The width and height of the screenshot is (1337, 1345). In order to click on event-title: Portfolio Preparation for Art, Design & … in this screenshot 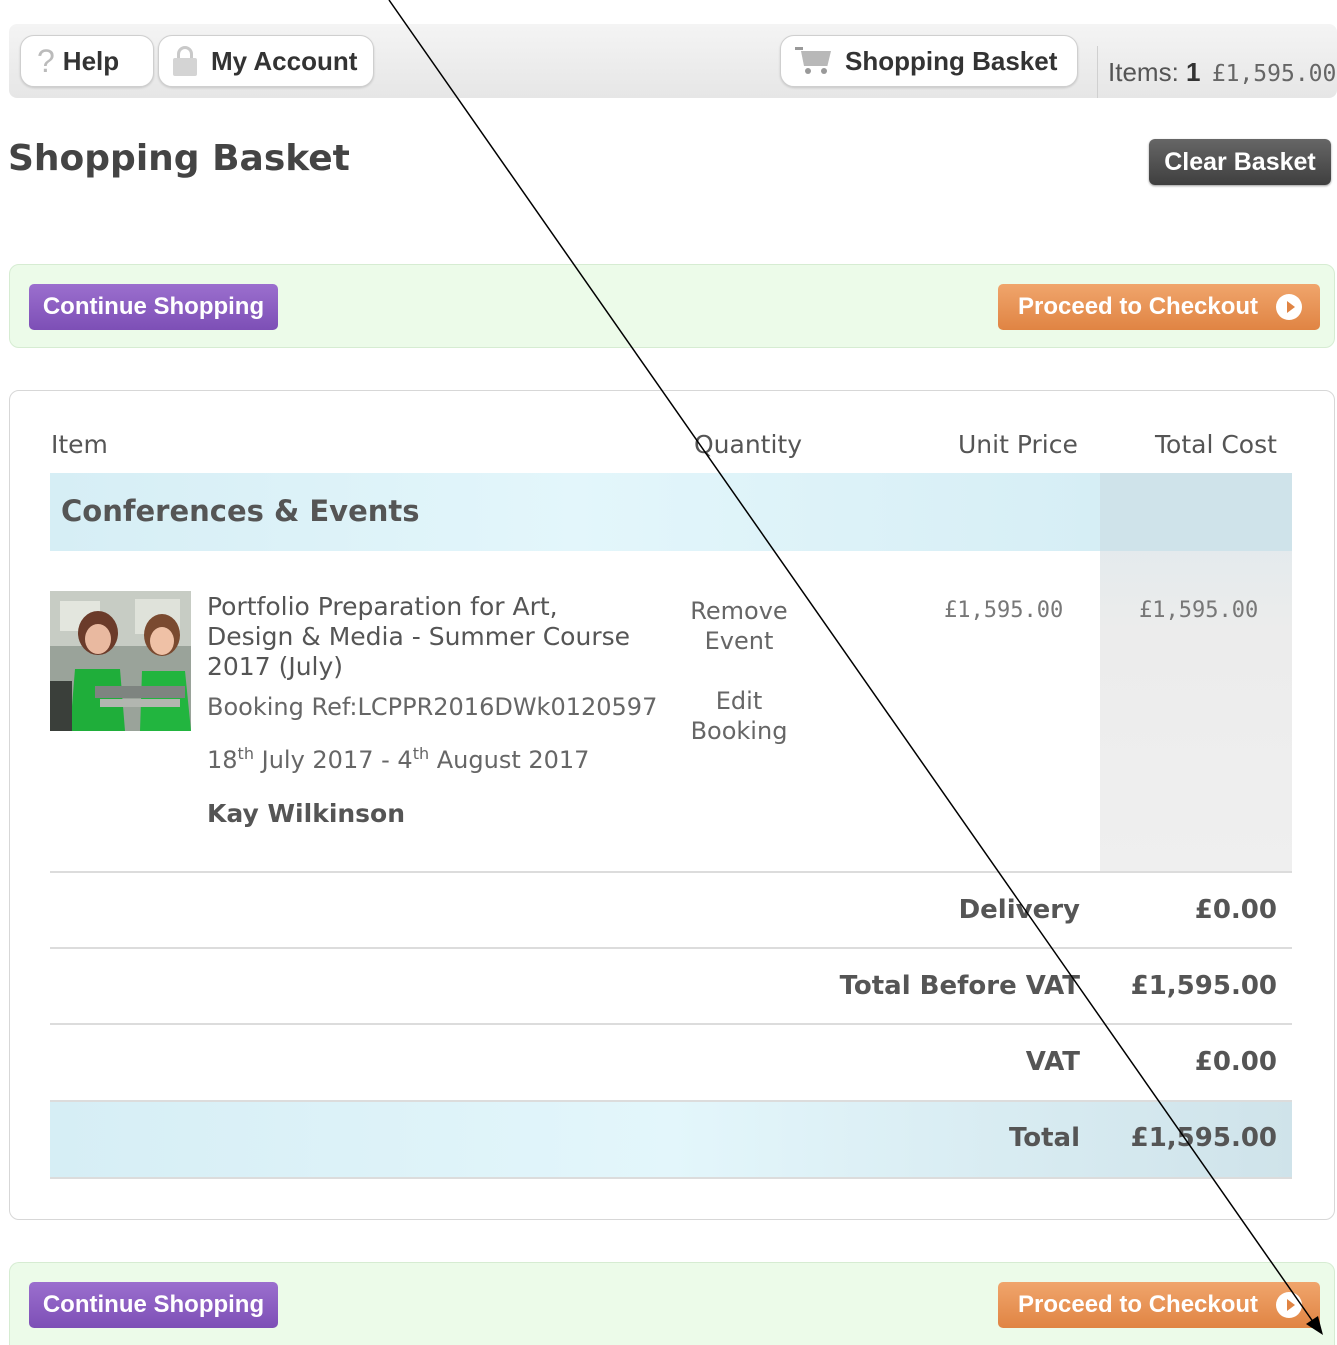, I will do `click(427, 637)`.